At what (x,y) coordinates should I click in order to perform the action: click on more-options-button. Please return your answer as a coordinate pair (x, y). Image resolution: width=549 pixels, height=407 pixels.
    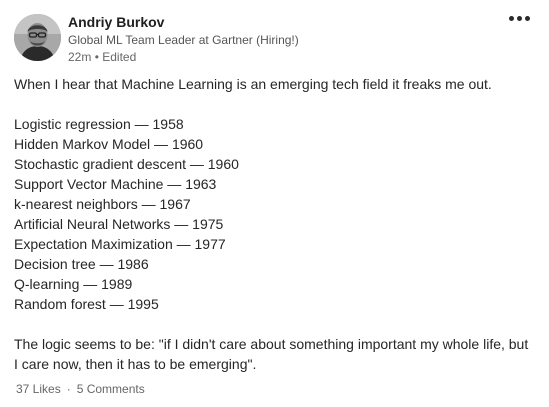
    Looking at the image, I should click on (520, 19).